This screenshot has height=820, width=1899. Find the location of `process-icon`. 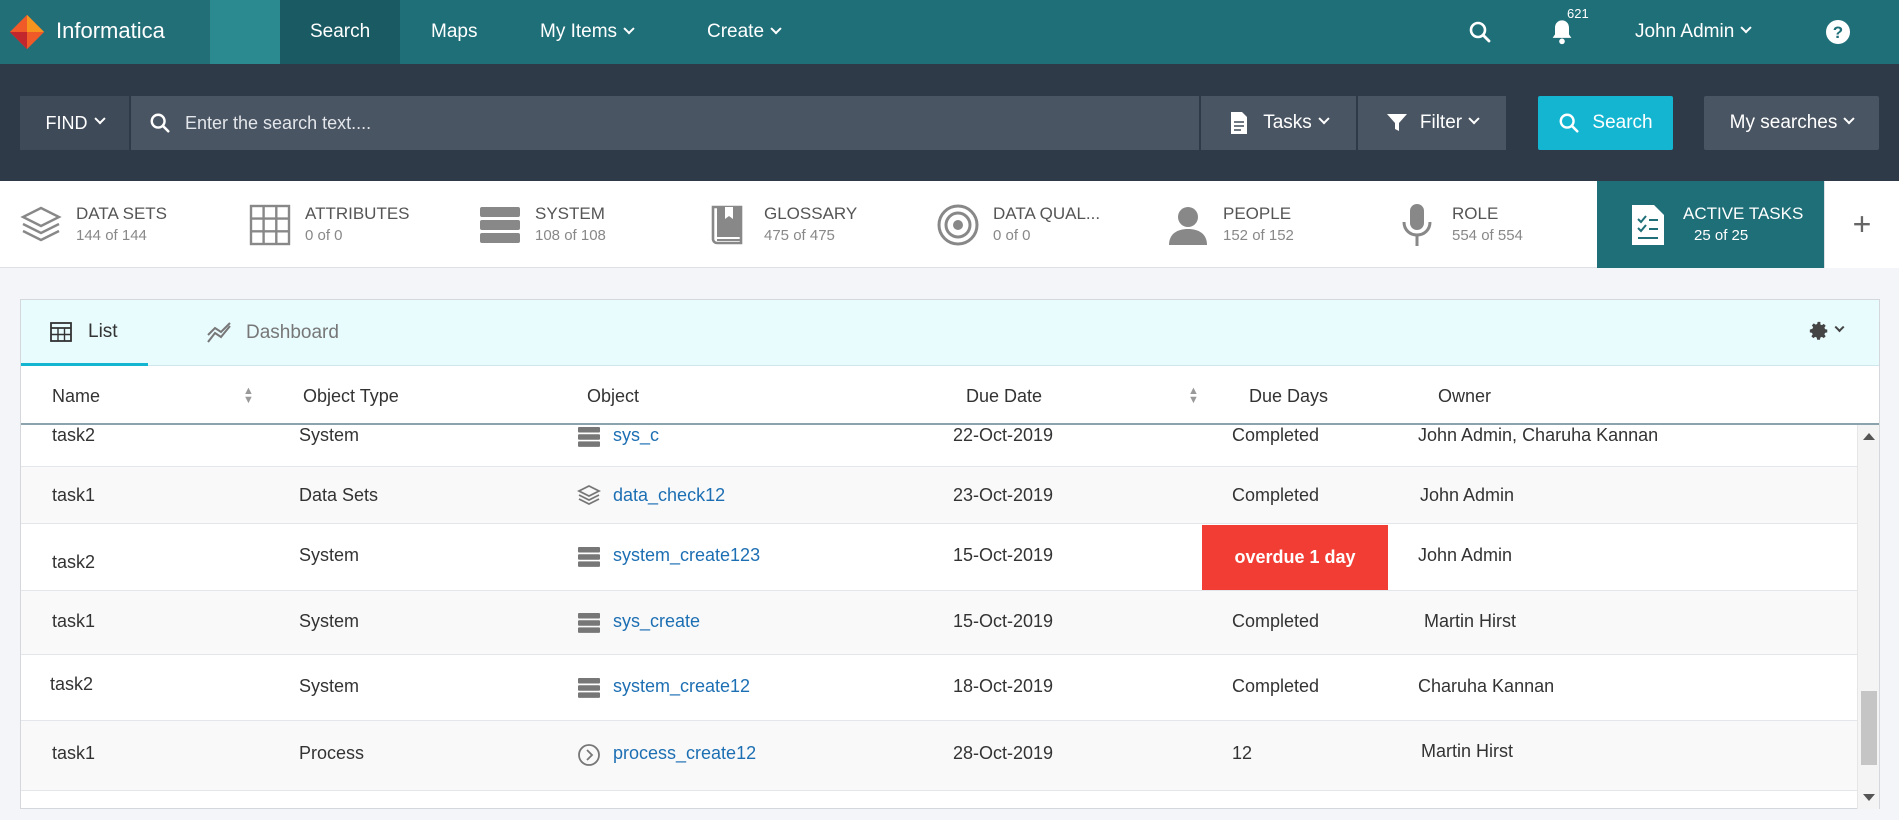

process-icon is located at coordinates (589, 755).